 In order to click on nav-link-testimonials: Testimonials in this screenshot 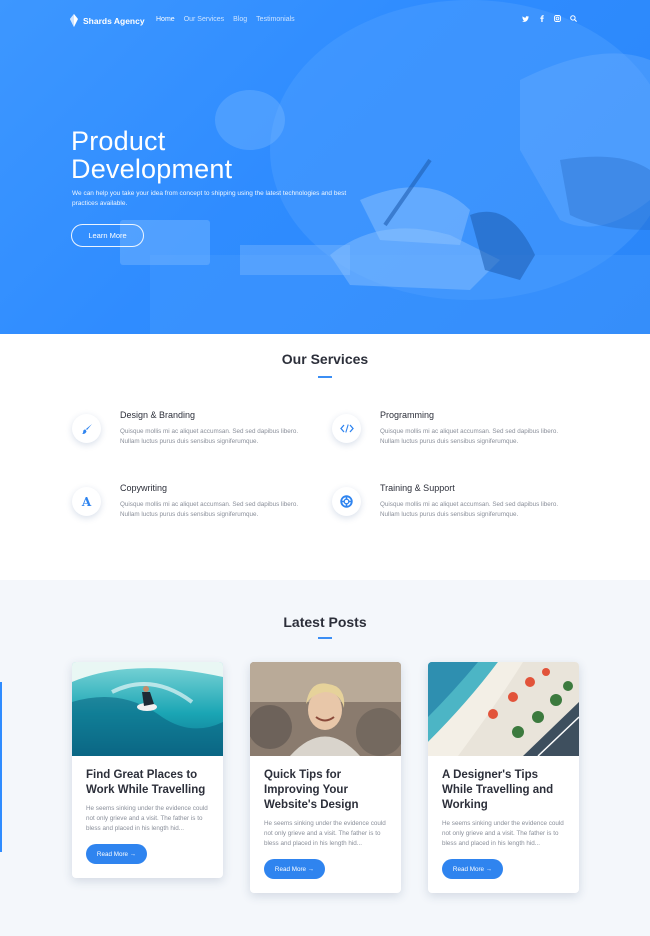, I will do `click(275, 19)`.